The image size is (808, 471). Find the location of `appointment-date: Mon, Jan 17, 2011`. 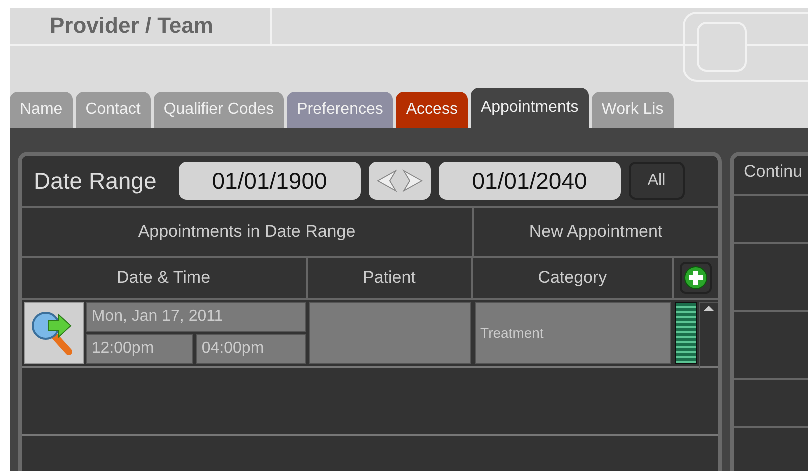

appointment-date: Mon, Jan 17, 2011 is located at coordinates (196, 317).